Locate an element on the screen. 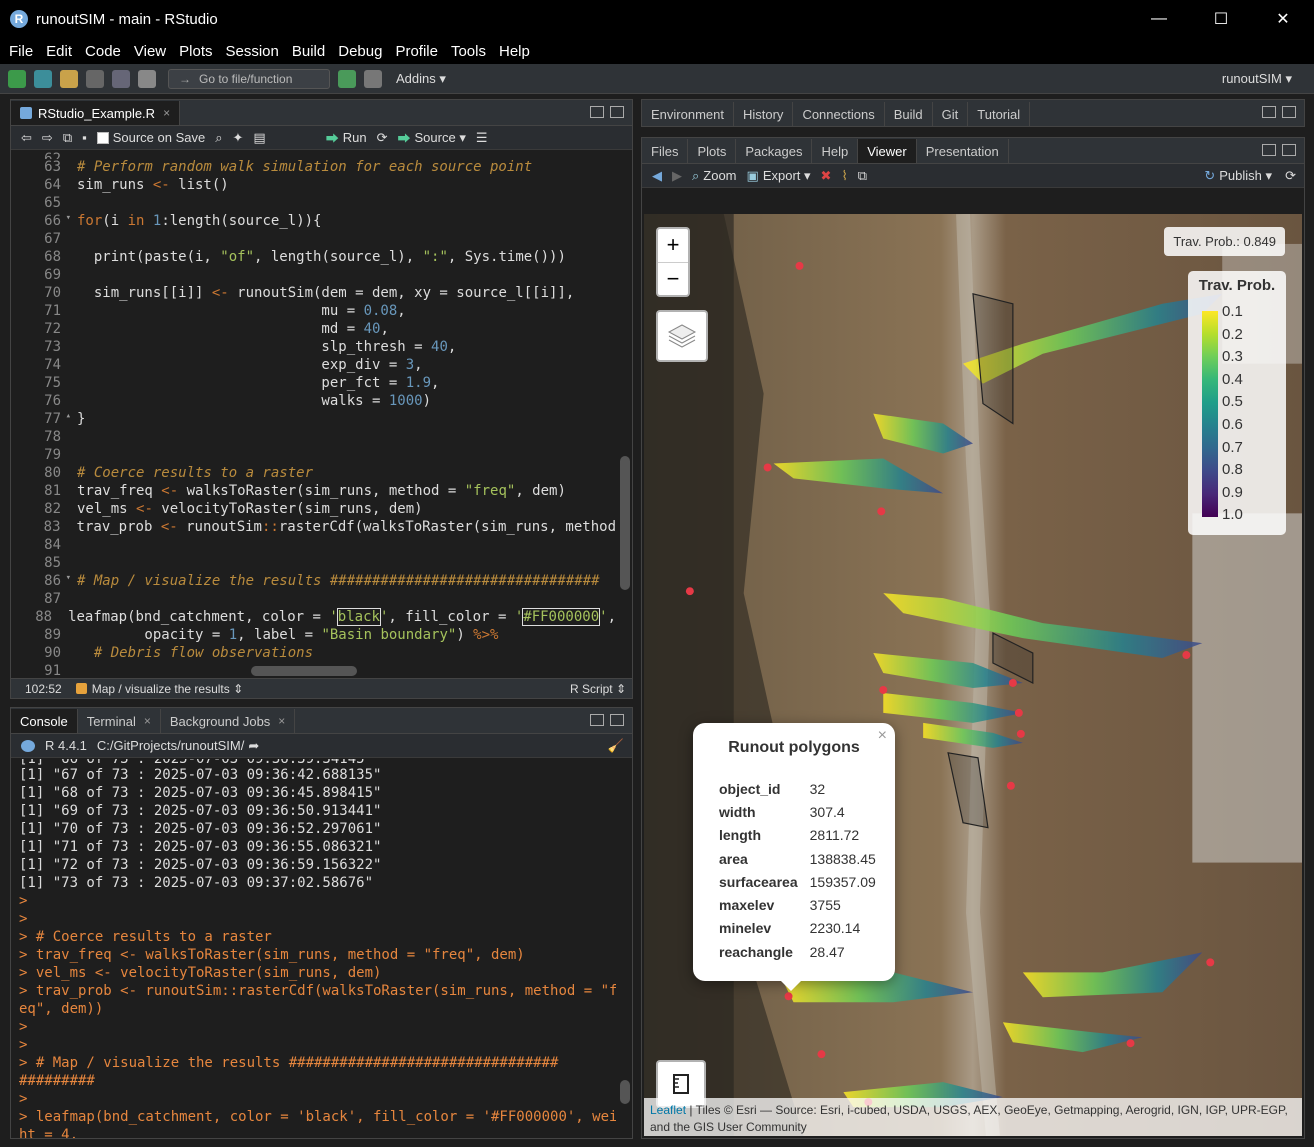  minimize-button: — is located at coordinates (1159, 19).